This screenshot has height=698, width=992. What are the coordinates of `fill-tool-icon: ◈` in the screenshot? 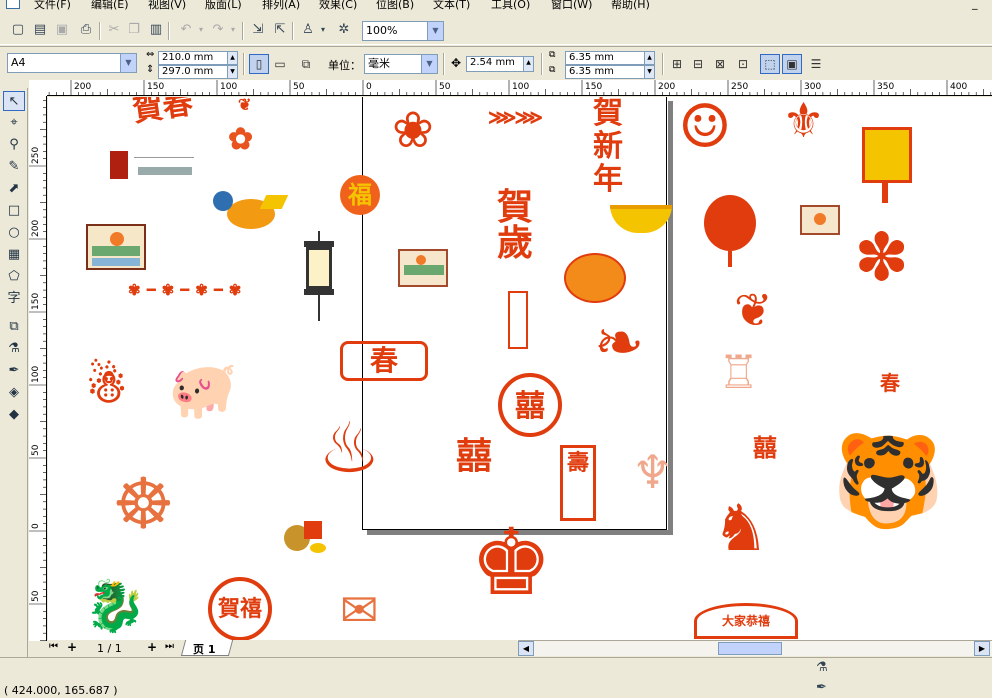 It's located at (14, 393).